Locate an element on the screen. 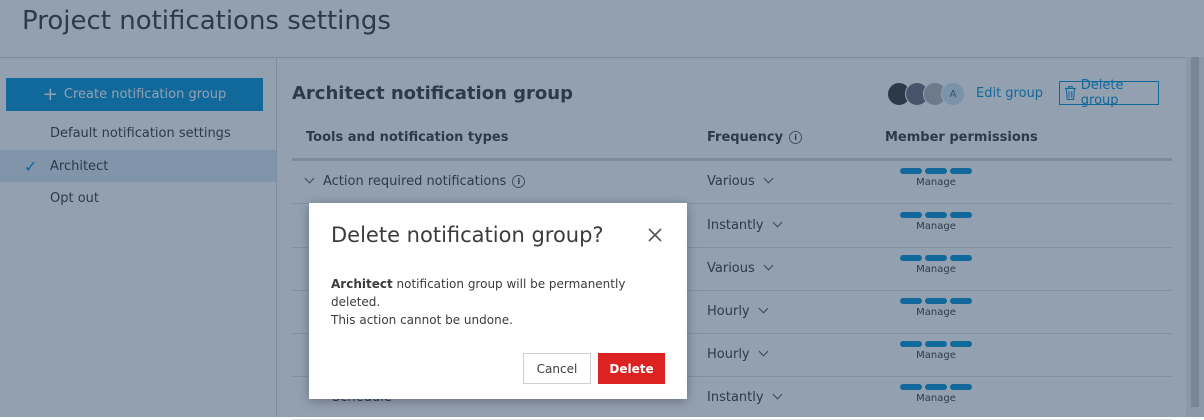 Image resolution: width=1204 pixels, height=420 pixels. dialog-message-warning: This action cannot be undone. is located at coordinates (422, 320).